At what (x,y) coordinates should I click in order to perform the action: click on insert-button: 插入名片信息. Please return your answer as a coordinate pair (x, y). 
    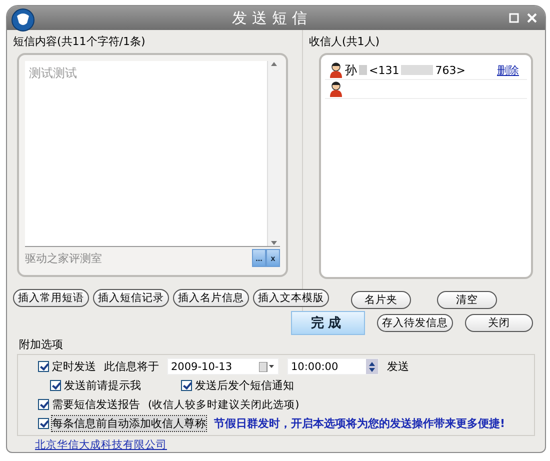
    Looking at the image, I should click on (211, 298).